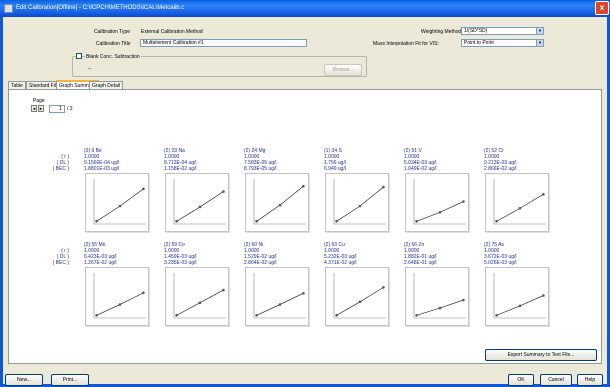  Describe the element at coordinates (556, 380) in the screenshot. I see `cancel-button: Cancel` at that location.